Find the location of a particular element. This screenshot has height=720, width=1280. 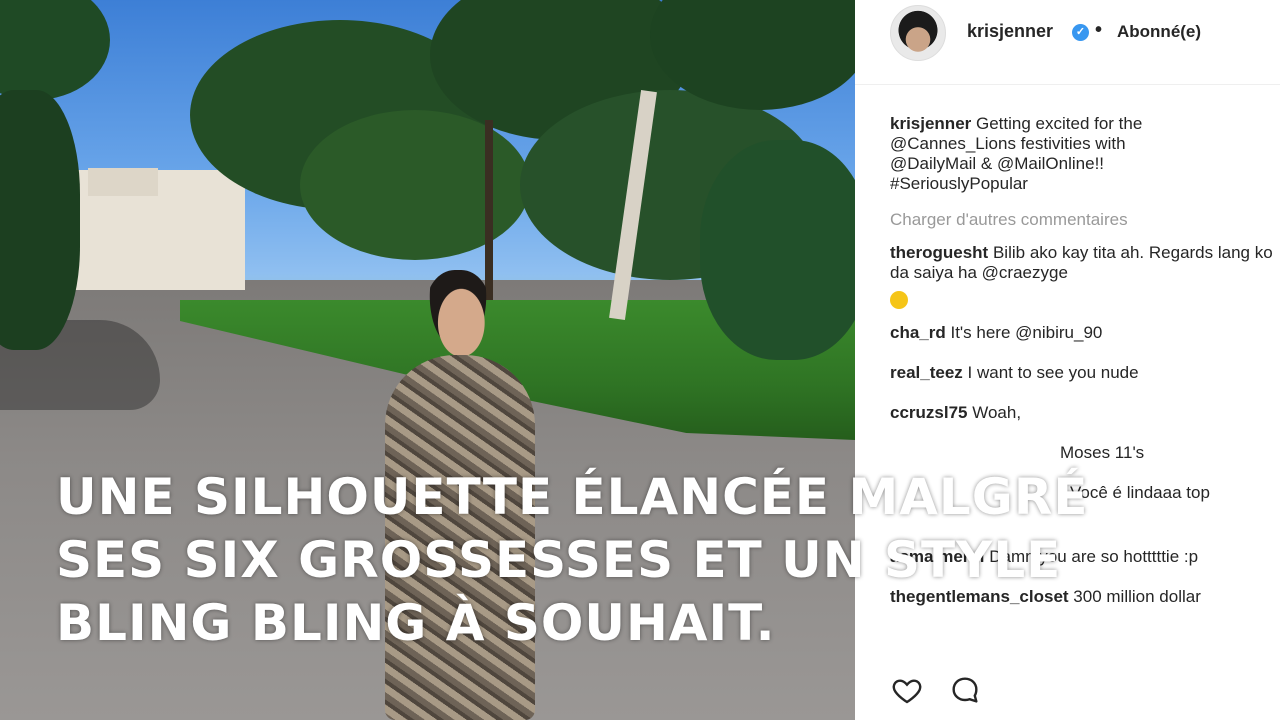

divider is located at coordinates (1067, 84).